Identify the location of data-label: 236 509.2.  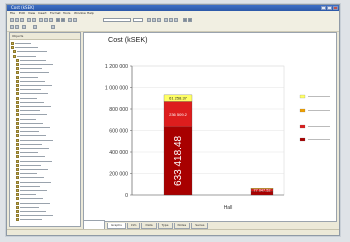
(178, 114).